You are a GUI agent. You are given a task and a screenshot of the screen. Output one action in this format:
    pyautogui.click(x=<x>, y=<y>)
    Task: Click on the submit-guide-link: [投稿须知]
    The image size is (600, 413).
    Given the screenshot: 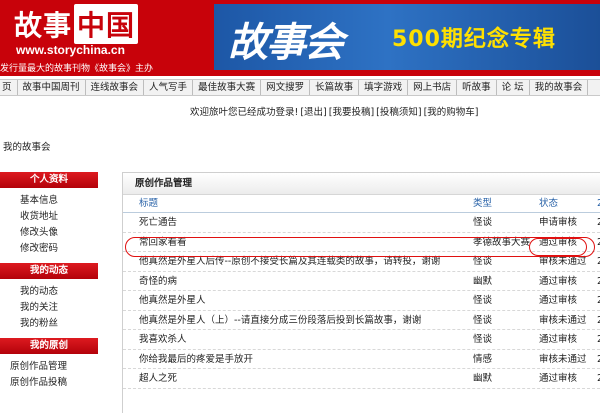 What is the action you would take?
    pyautogui.click(x=398, y=112)
    